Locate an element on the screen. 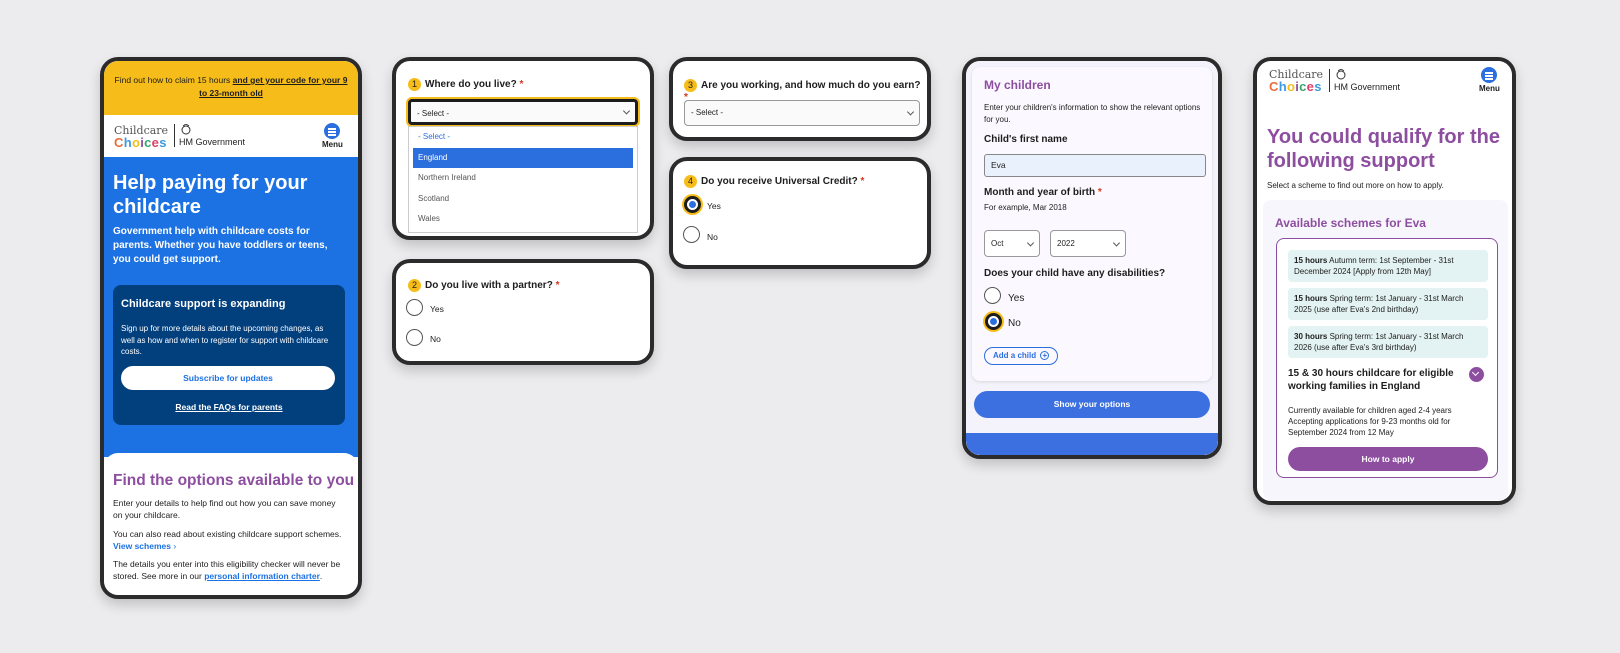 The width and height of the screenshot is (1620, 653). expand-chevron-icon is located at coordinates (1476, 374).